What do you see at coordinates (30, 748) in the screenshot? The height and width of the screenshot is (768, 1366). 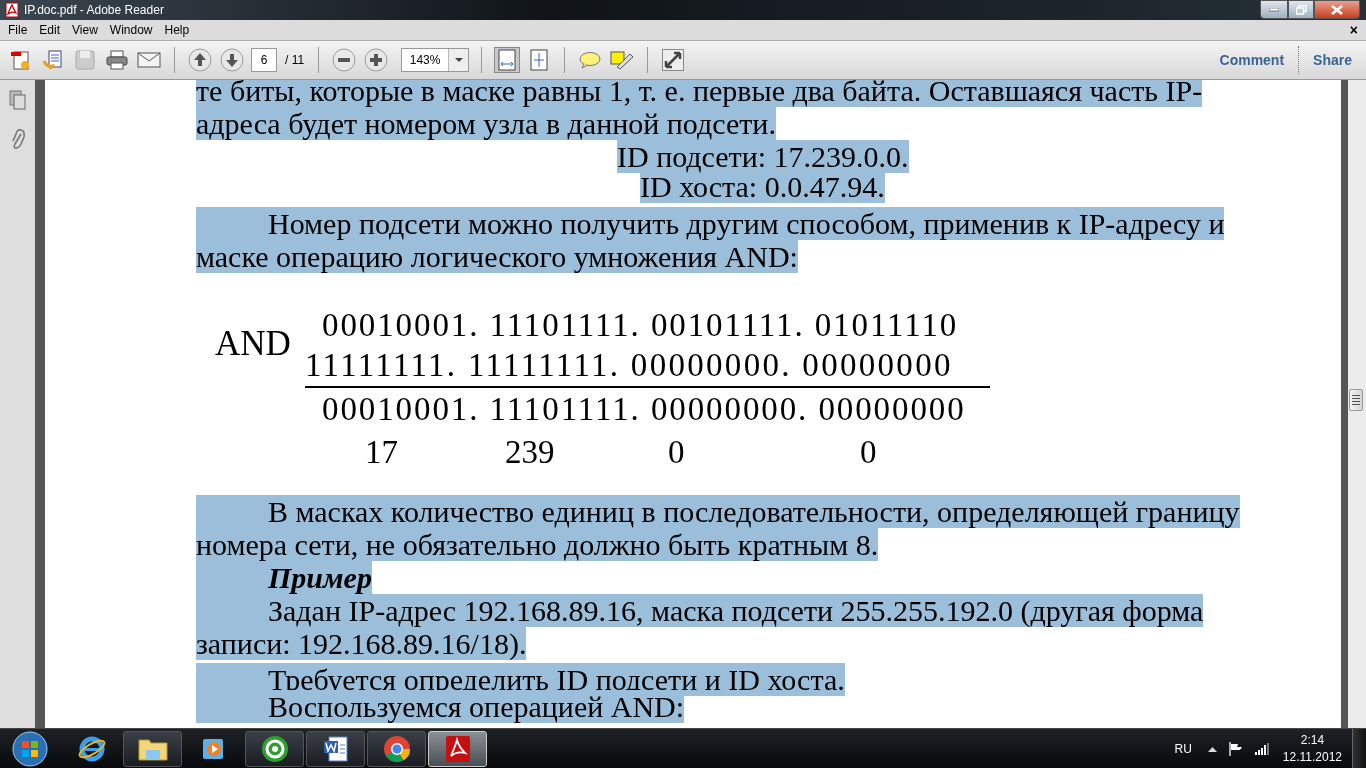 I see `start-button` at bounding box center [30, 748].